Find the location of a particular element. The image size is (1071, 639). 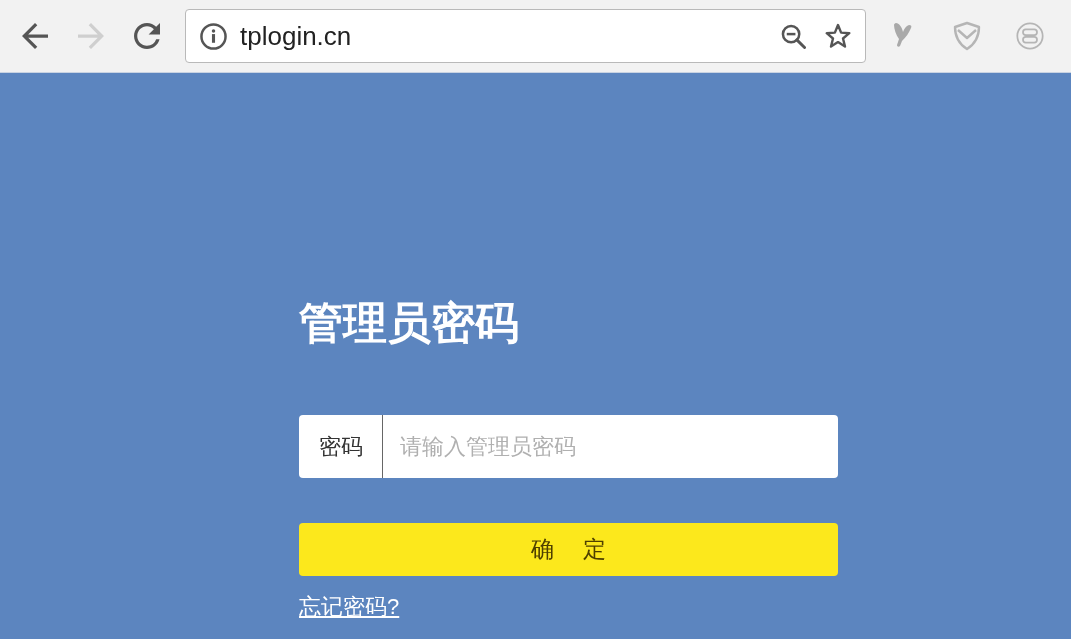

ring-icon is located at coordinates (1029, 36).